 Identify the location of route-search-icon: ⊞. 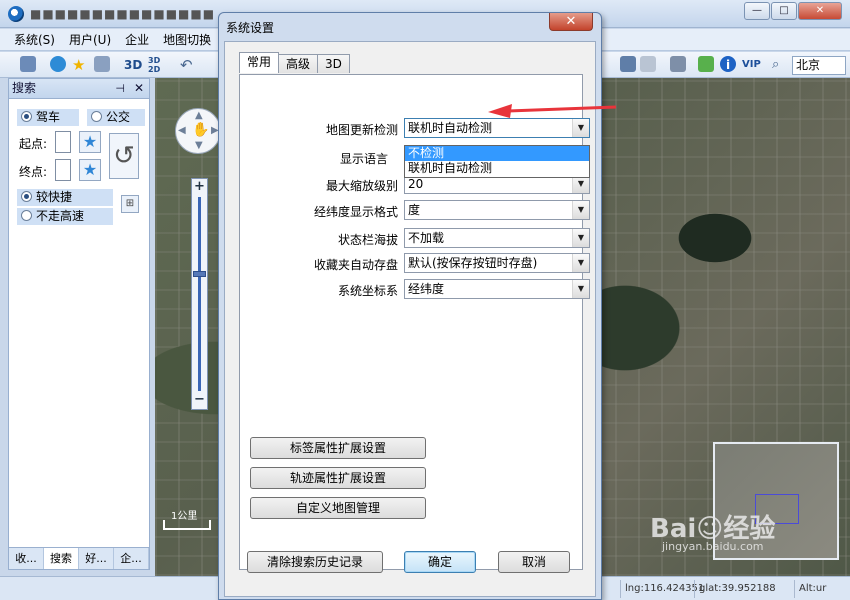
(130, 204).